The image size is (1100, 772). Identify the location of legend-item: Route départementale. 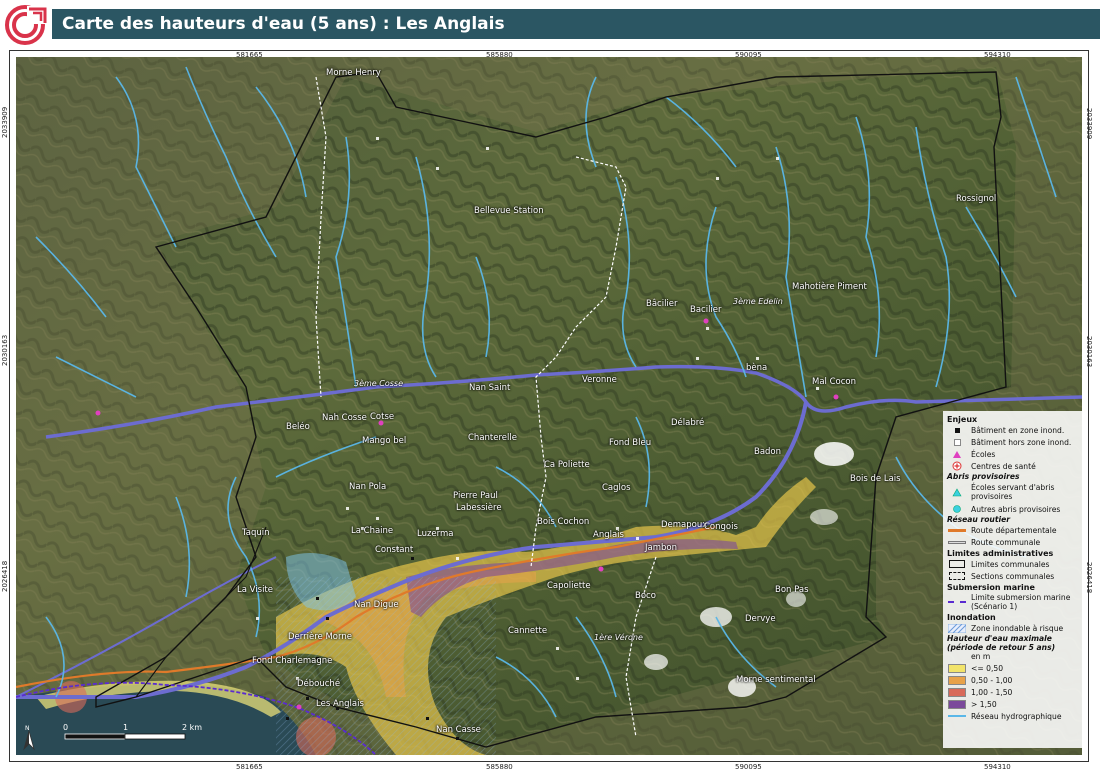
(1013, 530).